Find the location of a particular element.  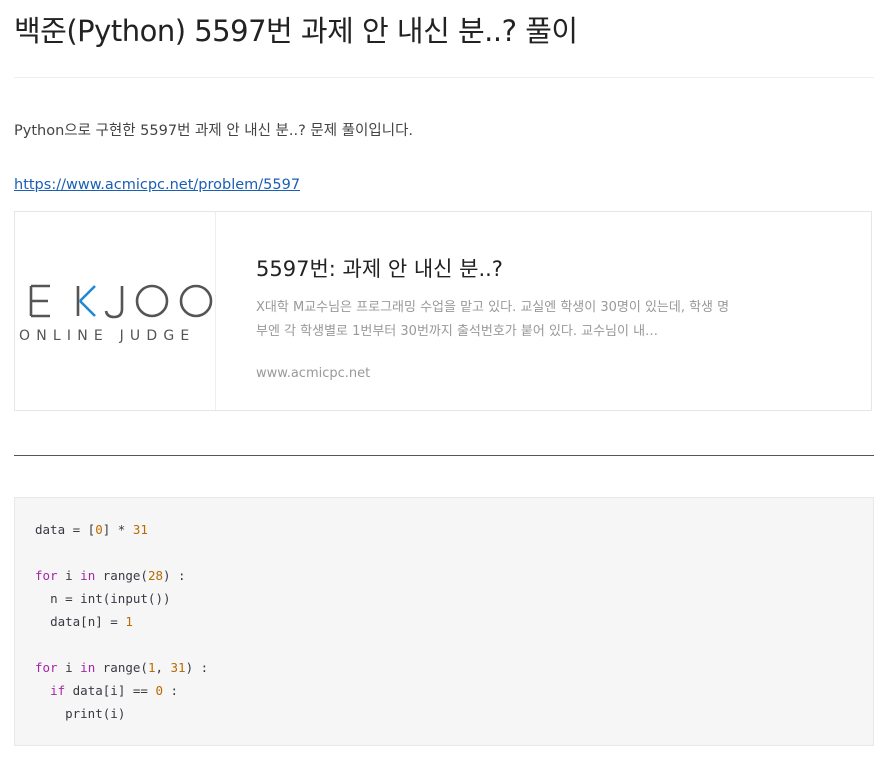

section-divider is located at coordinates (444, 455).